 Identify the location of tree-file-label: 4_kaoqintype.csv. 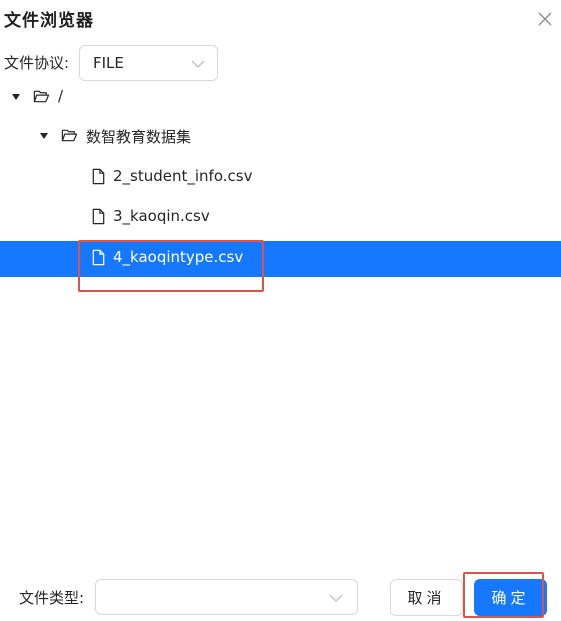
(178, 257).